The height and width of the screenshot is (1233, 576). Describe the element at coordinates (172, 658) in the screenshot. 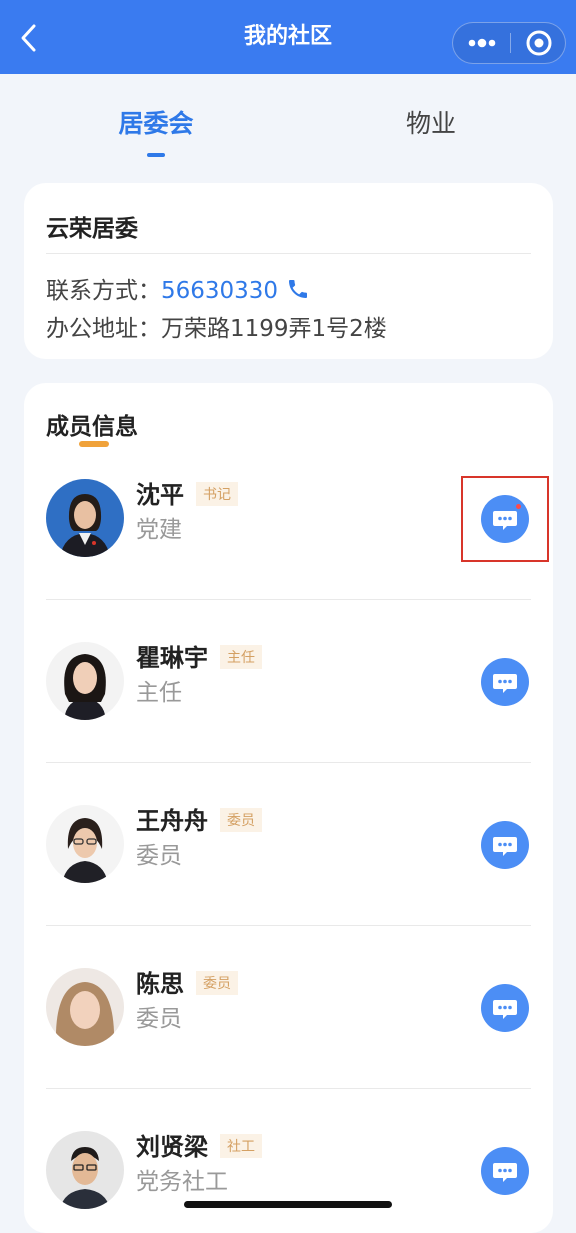

I see `member-name: 瞿琳宇` at that location.